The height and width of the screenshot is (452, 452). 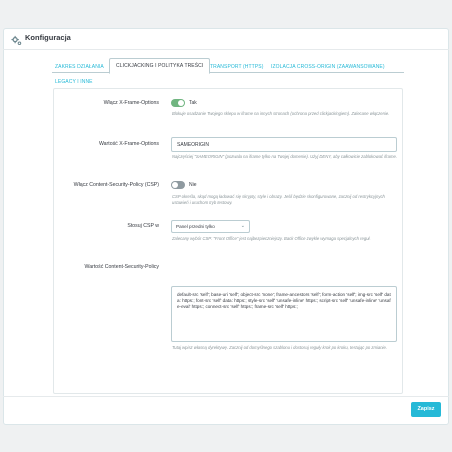 I want to click on csp-value-label: Wartość Content-Security-Policy, so click(x=121, y=267).